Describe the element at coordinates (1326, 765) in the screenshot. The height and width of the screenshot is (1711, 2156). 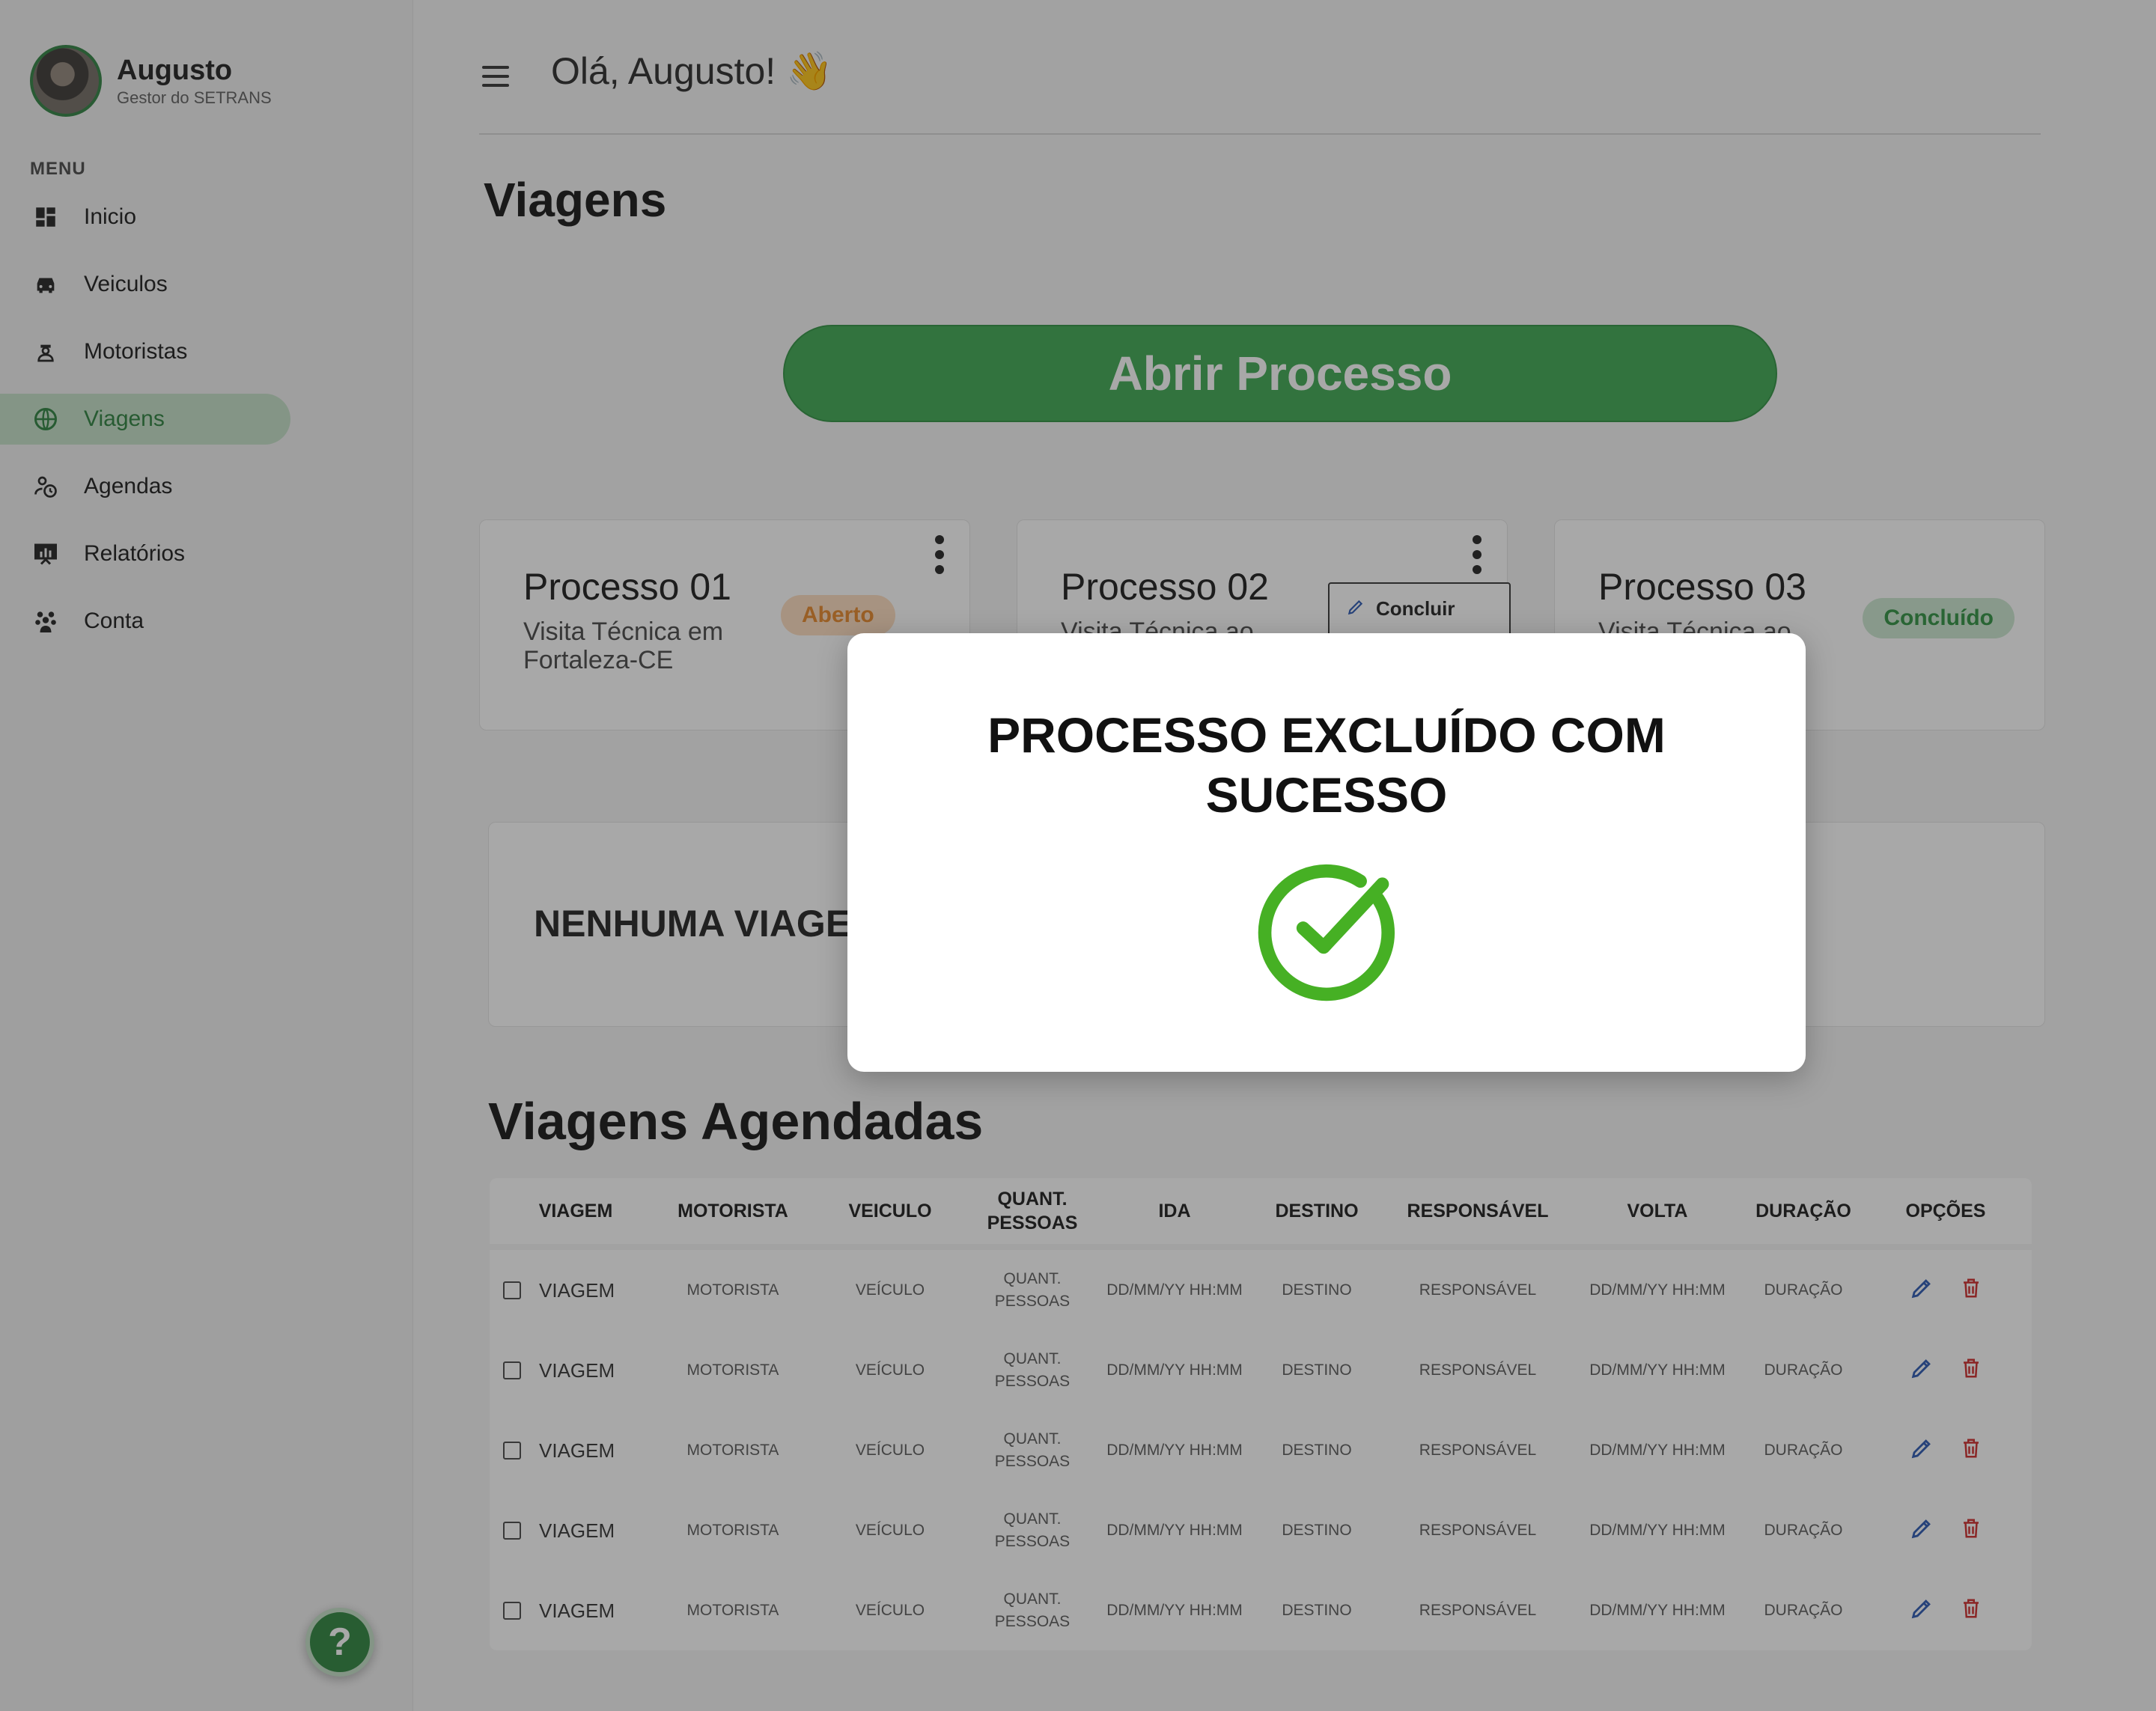
I see `modal-message: PROCESSO EXCLUÍDO COM SUCESSO` at that location.